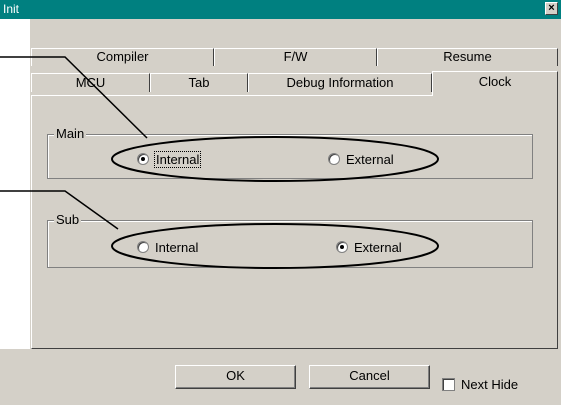 Image resolution: width=563 pixels, height=405 pixels. I want to click on tab-debug-information-label: Debug Information, so click(340, 82).